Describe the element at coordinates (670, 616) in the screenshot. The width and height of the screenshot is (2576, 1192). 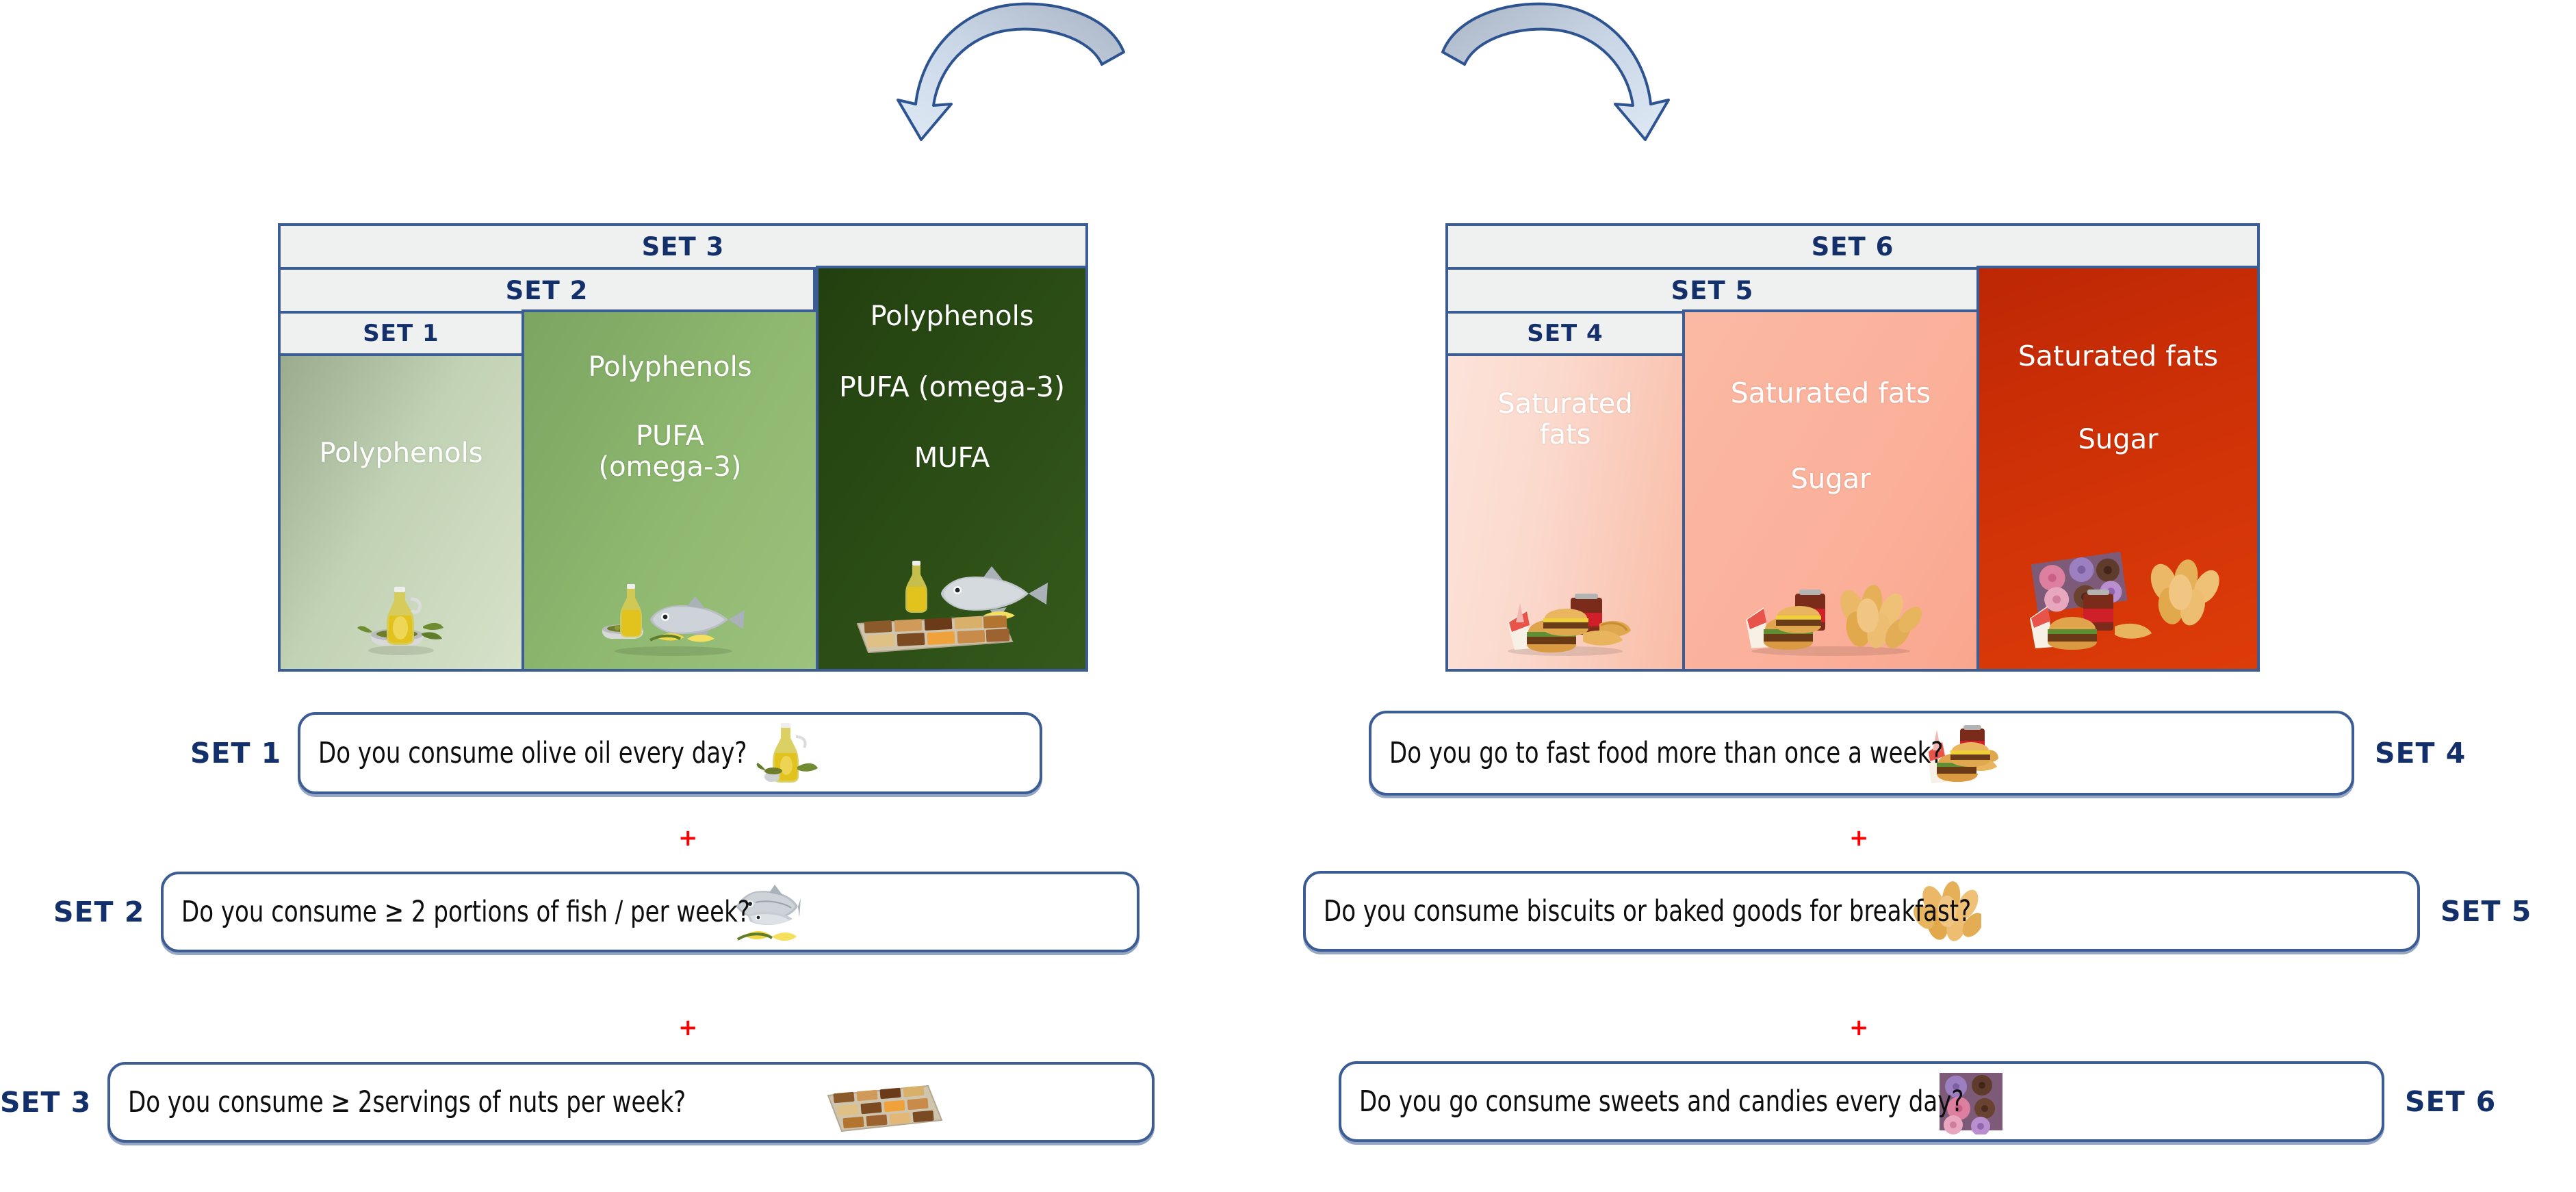
I see `olive-oil-and-fish-icon` at that location.